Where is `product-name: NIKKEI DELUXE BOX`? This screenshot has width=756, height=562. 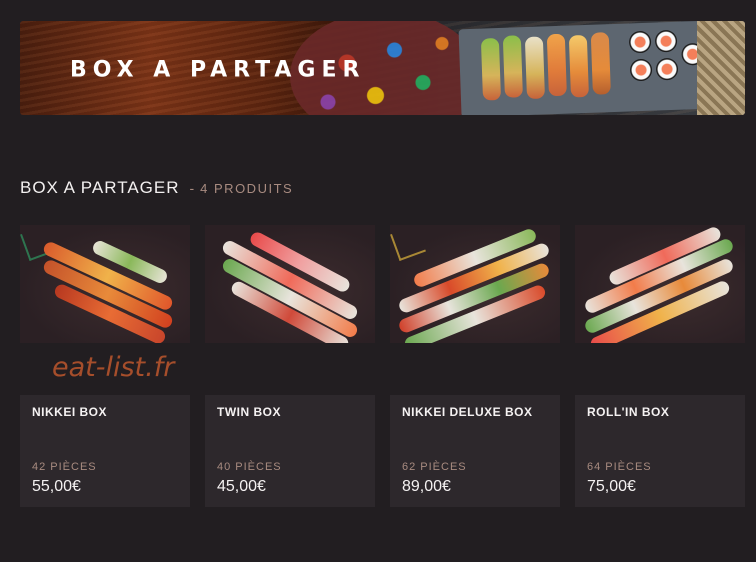 product-name: NIKKEI DELUXE BOX is located at coordinates (467, 412).